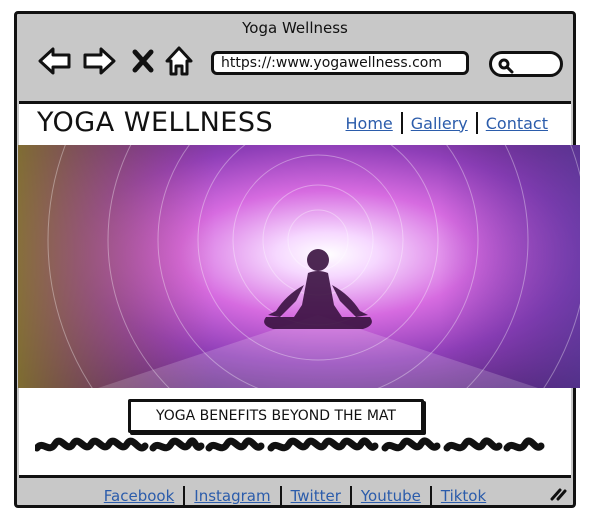 This screenshot has height=517, width=590. Describe the element at coordinates (179, 61) in the screenshot. I see `home-icon` at that location.